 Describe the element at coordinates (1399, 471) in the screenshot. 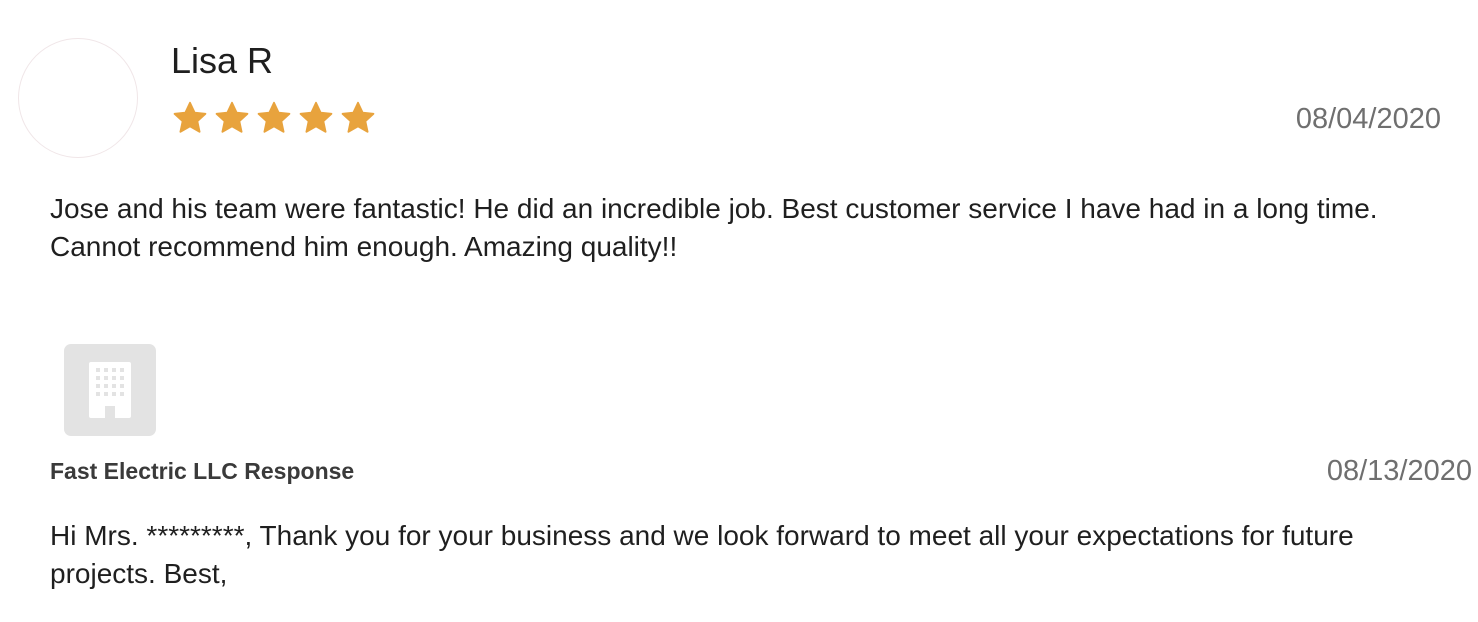

I see `response-date: 08/13/2020` at that location.